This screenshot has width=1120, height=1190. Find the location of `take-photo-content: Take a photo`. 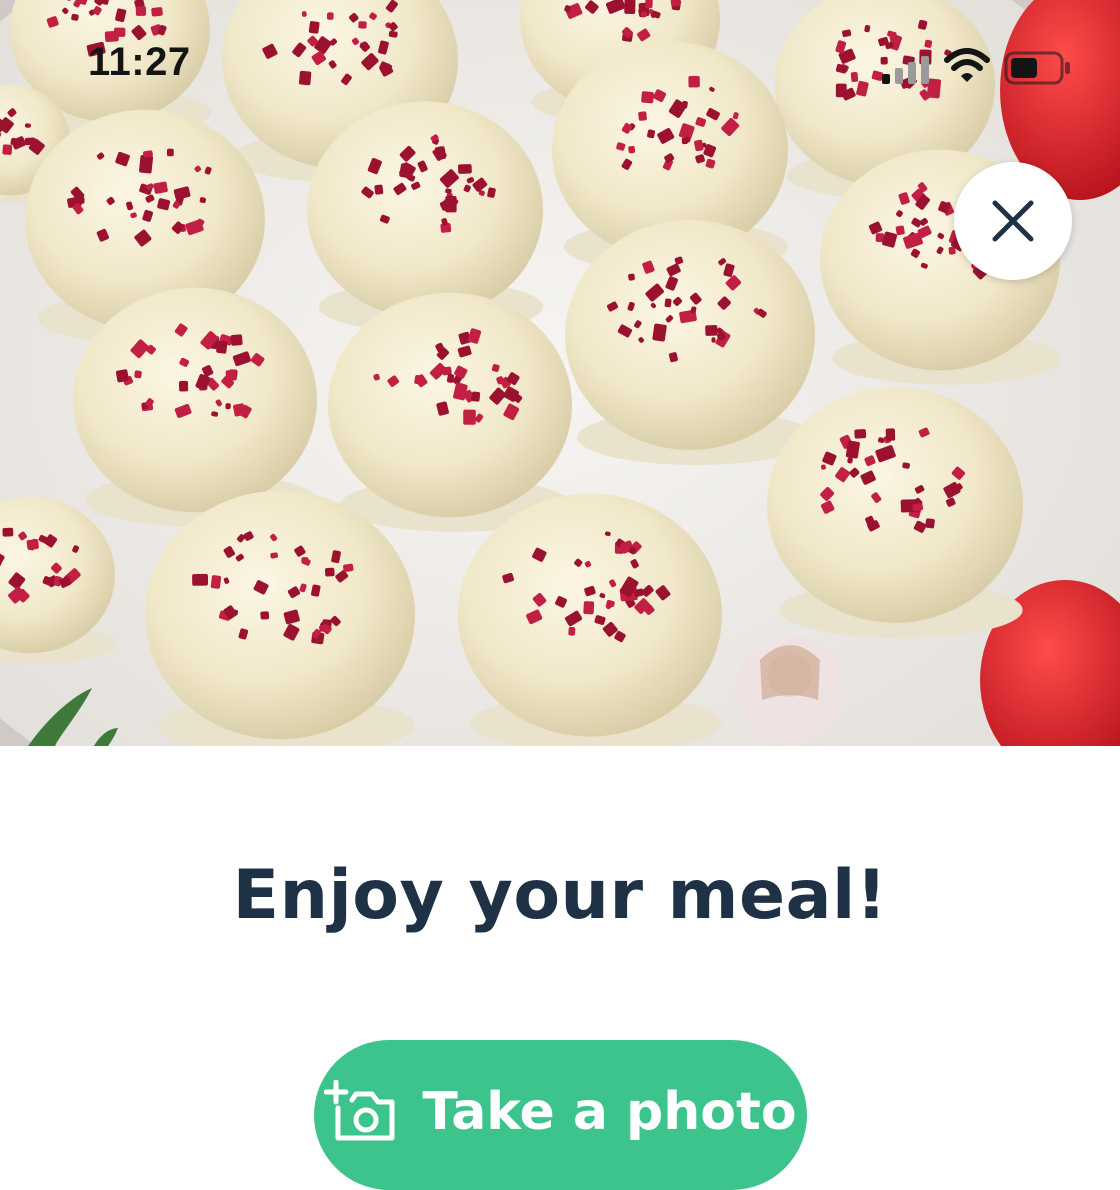

take-photo-content: Take a photo is located at coordinates (560, 1112).